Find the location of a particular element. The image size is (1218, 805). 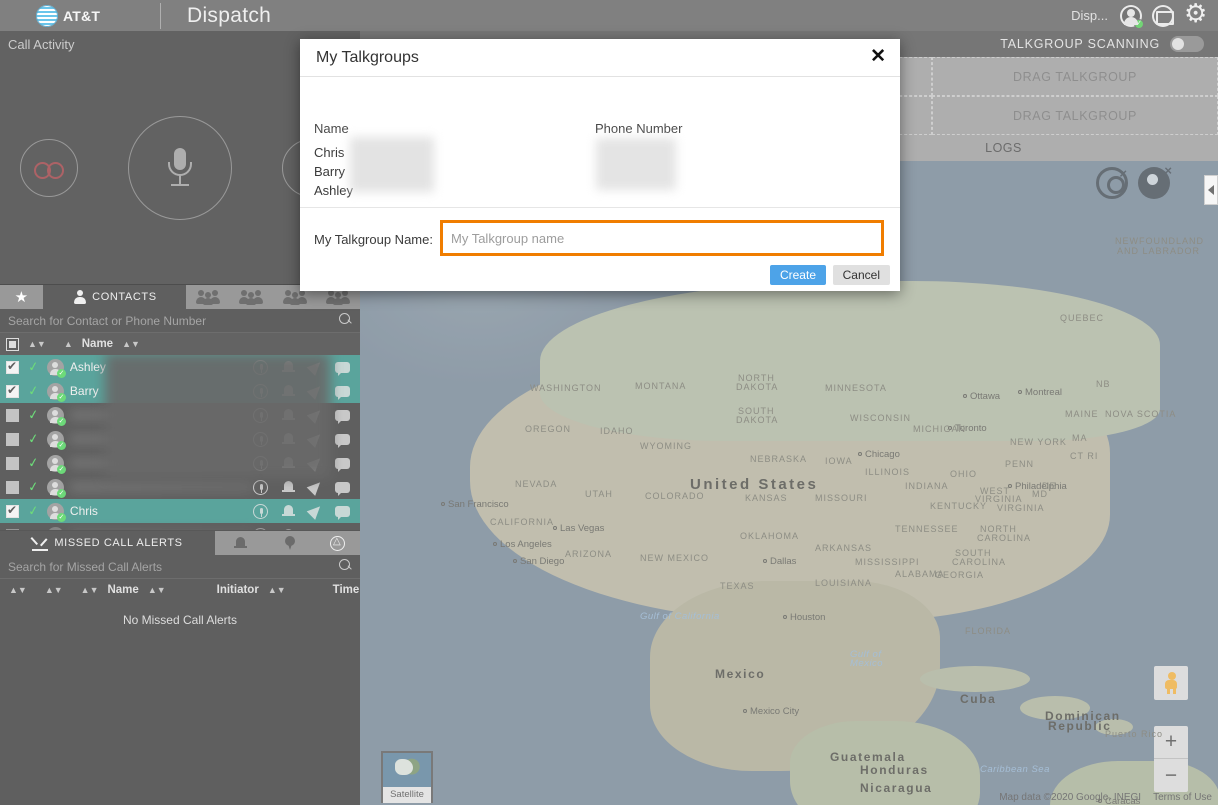

talkgroup-name-label: My Talkgroup Name: is located at coordinates (373, 239).